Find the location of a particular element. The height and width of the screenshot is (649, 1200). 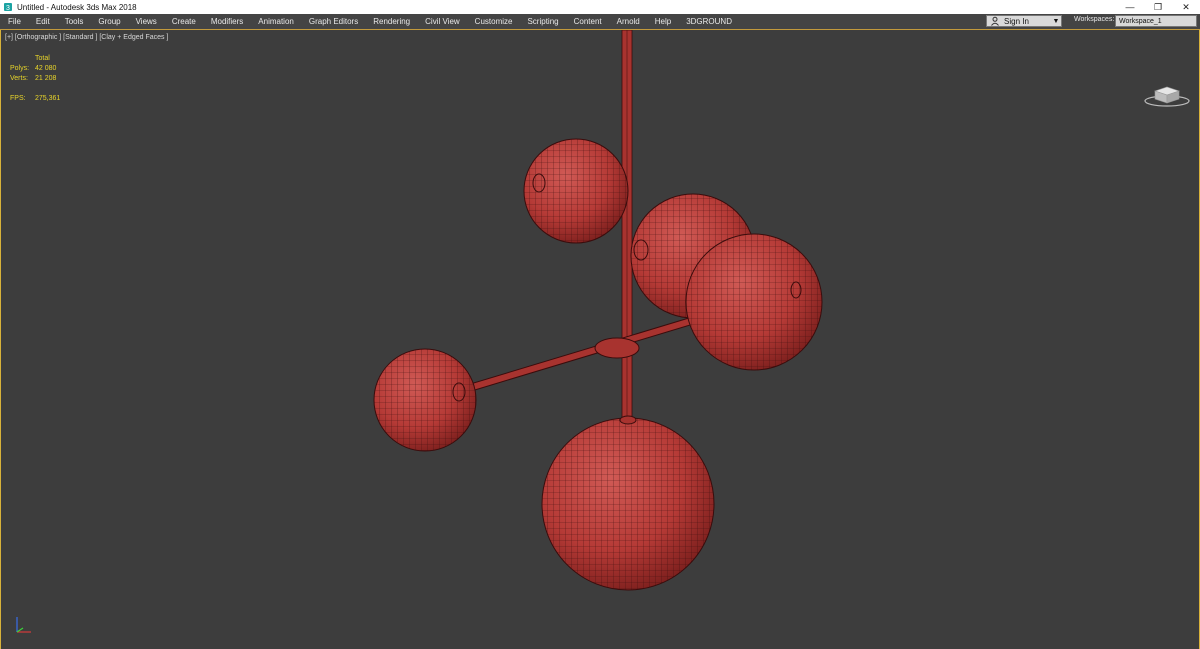

close-button: ✕ is located at coordinates (1186, 7).